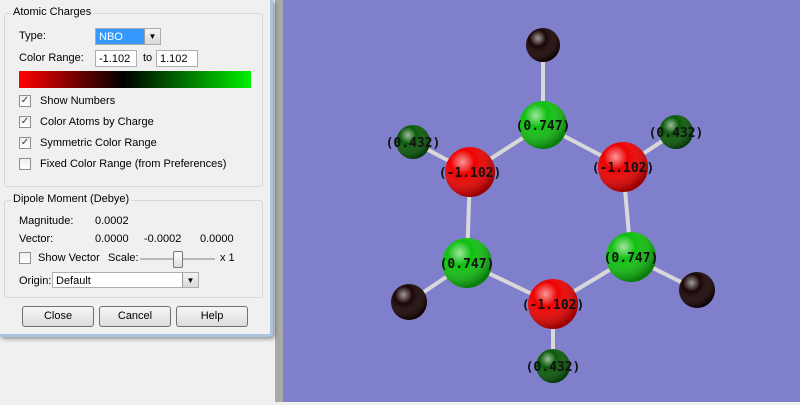 The height and width of the screenshot is (405, 800). Describe the element at coordinates (135, 316) in the screenshot. I see `cancel-button: Cancel` at that location.